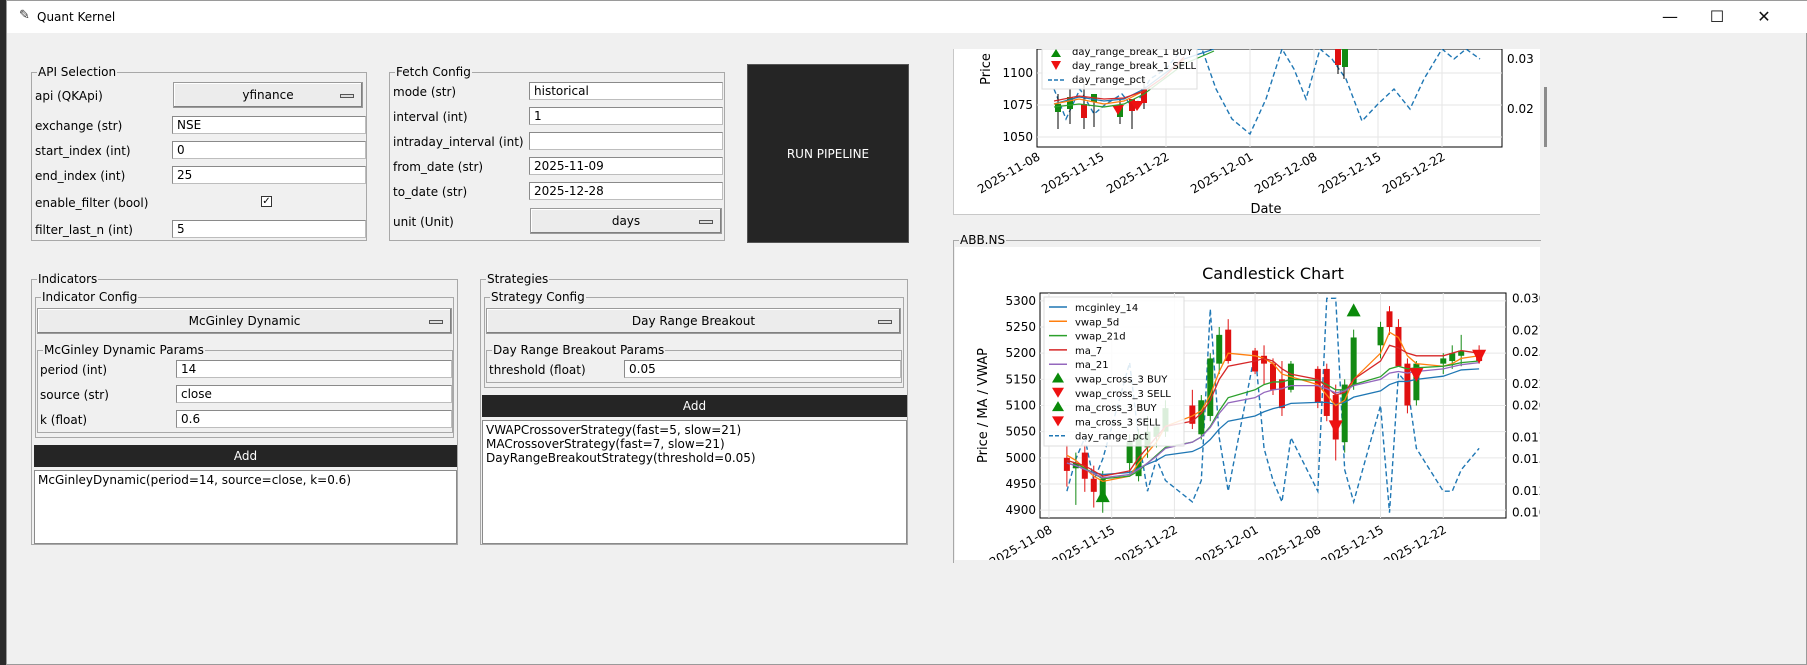 This screenshot has width=1807, height=665. I want to click on source-field: close, so click(314, 394).